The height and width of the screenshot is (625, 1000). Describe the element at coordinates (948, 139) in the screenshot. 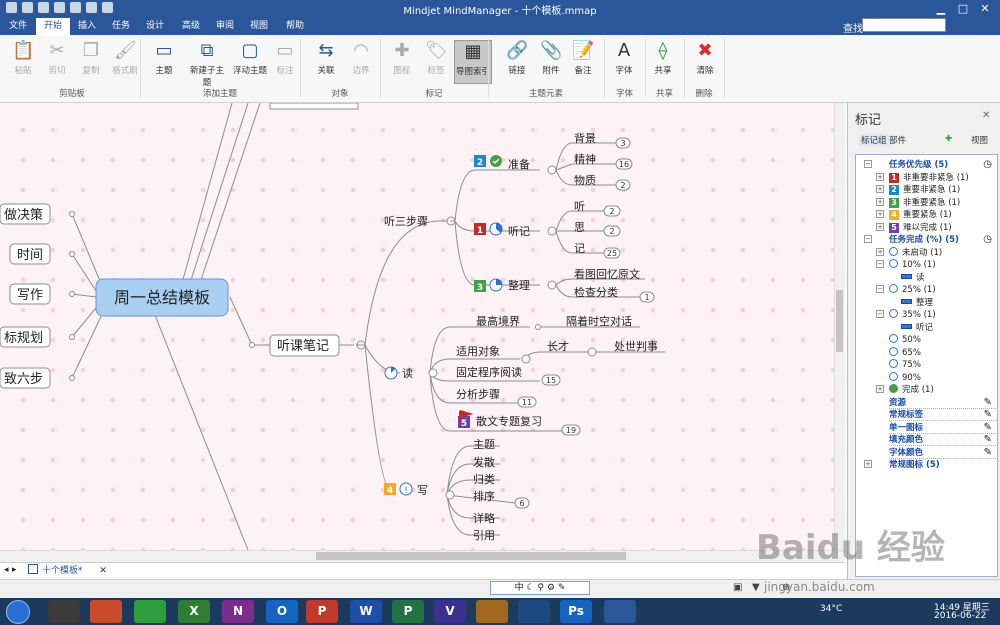

I see `add-marker-icon: ✚` at that location.